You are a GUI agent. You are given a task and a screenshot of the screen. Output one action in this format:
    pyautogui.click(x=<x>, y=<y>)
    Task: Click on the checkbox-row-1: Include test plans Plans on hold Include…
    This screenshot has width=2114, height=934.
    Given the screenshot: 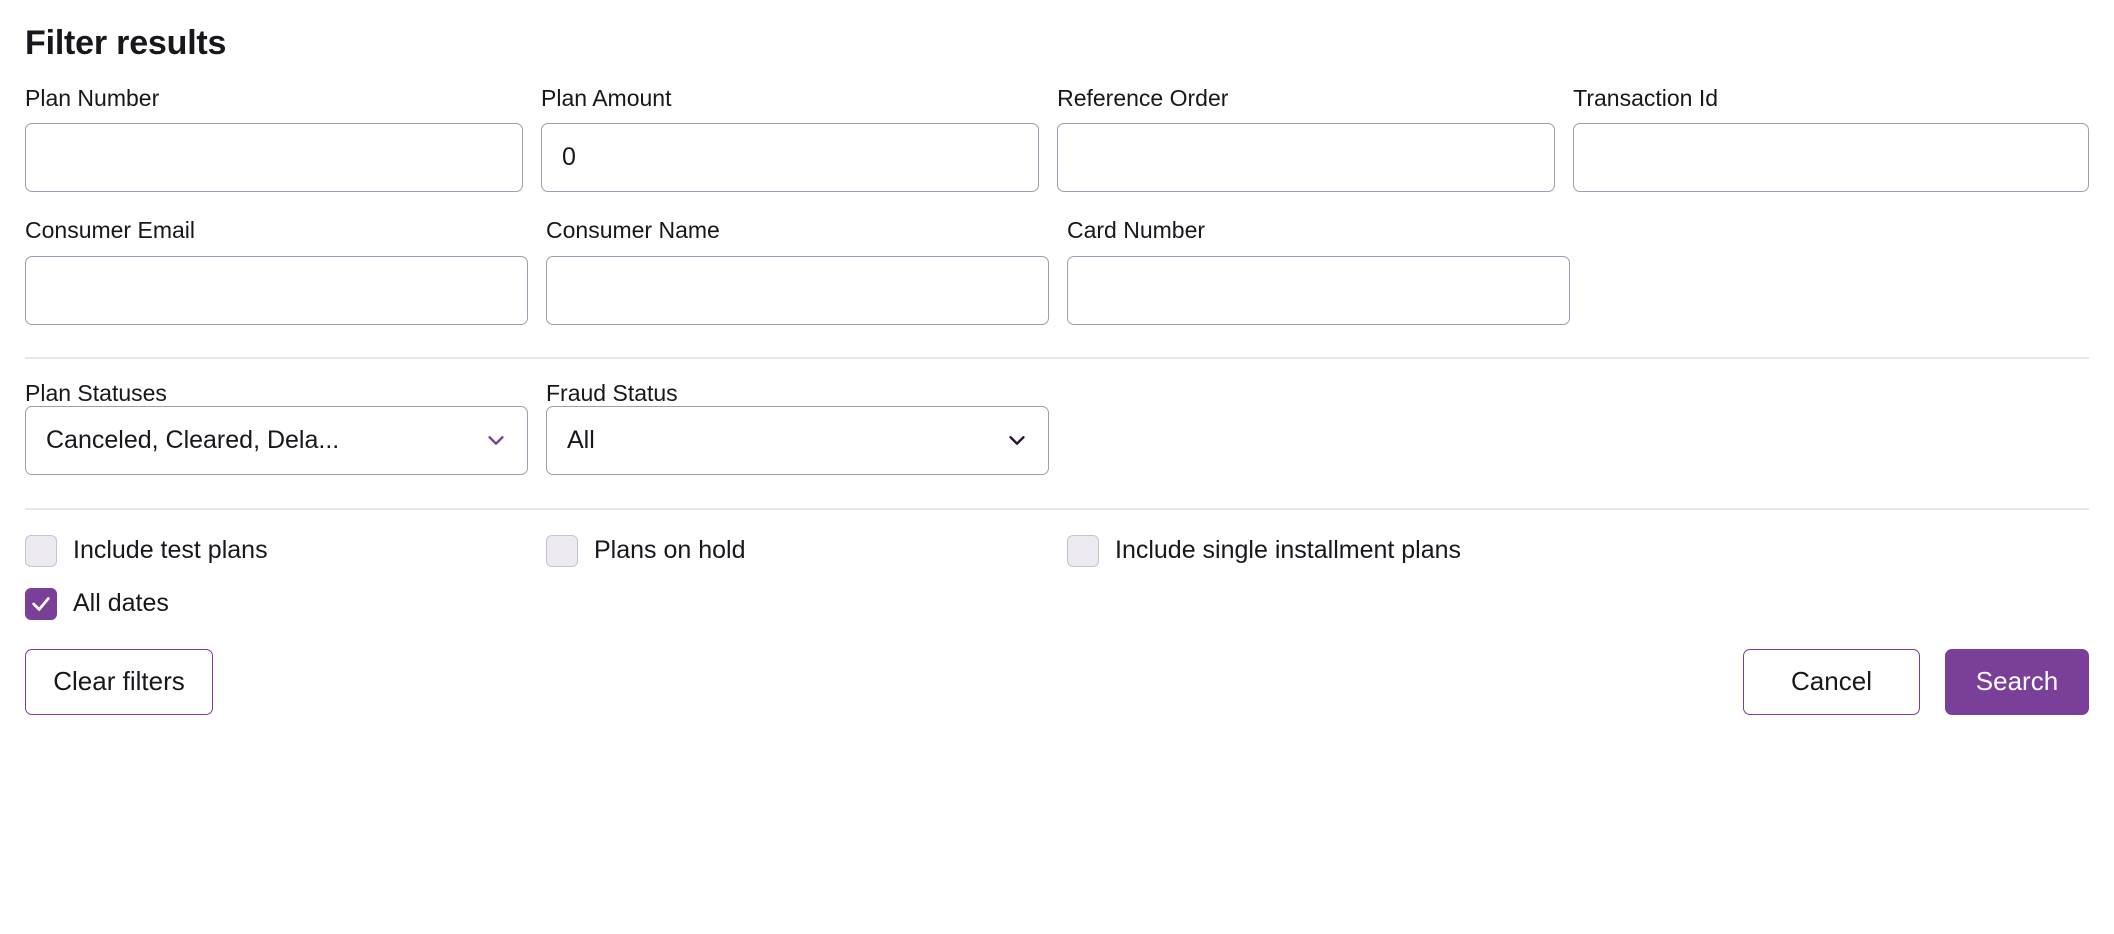 What is the action you would take?
    pyautogui.click(x=1057, y=550)
    